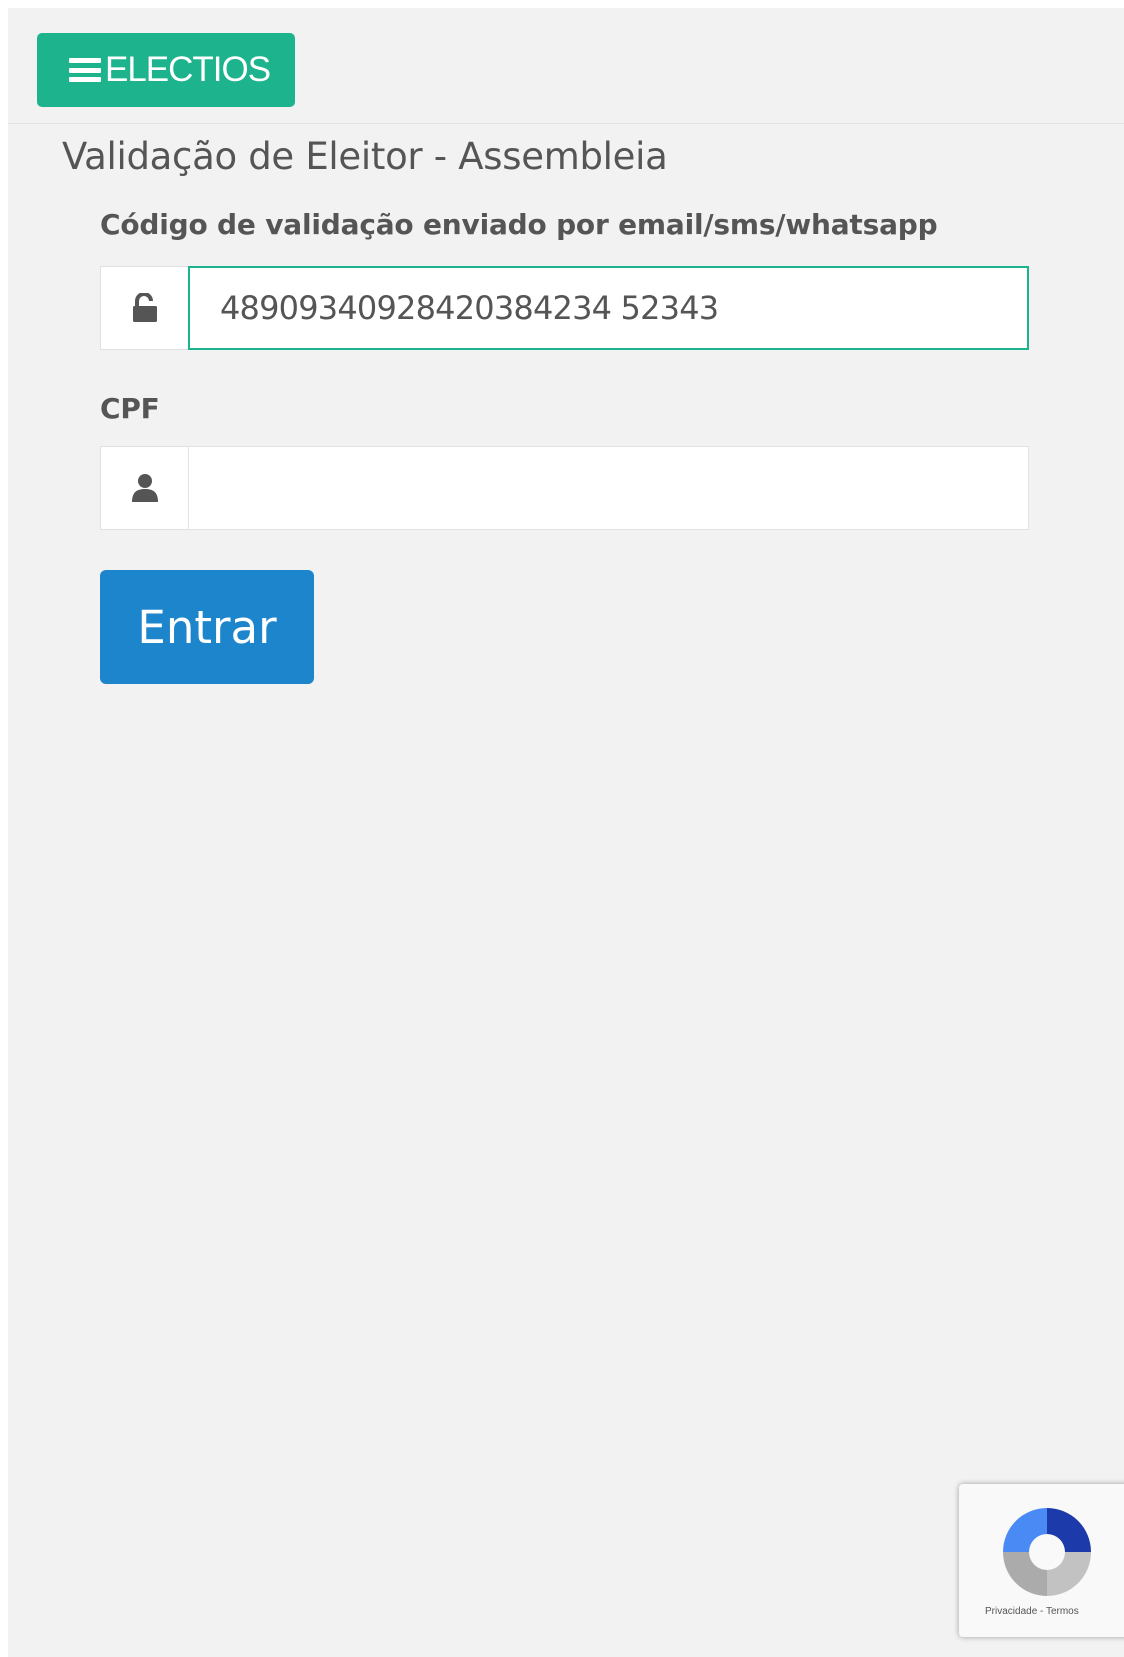  I want to click on cpf-field-label: CPF, so click(130, 408).